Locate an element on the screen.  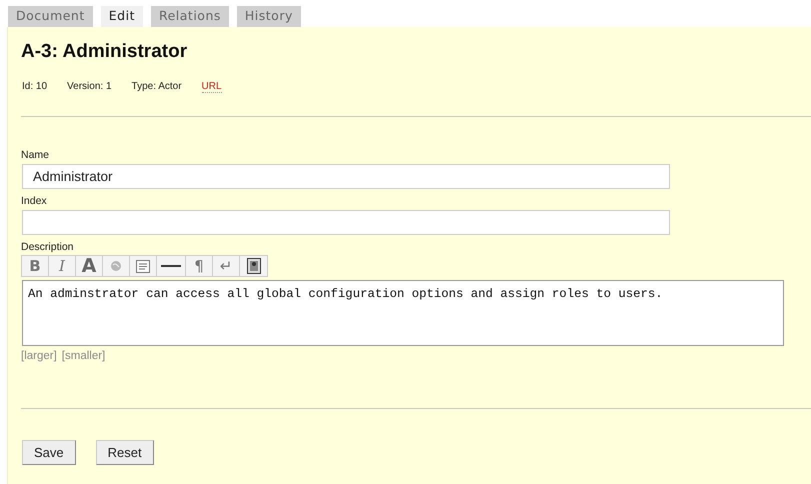
field-label: Name is located at coordinates (35, 155).